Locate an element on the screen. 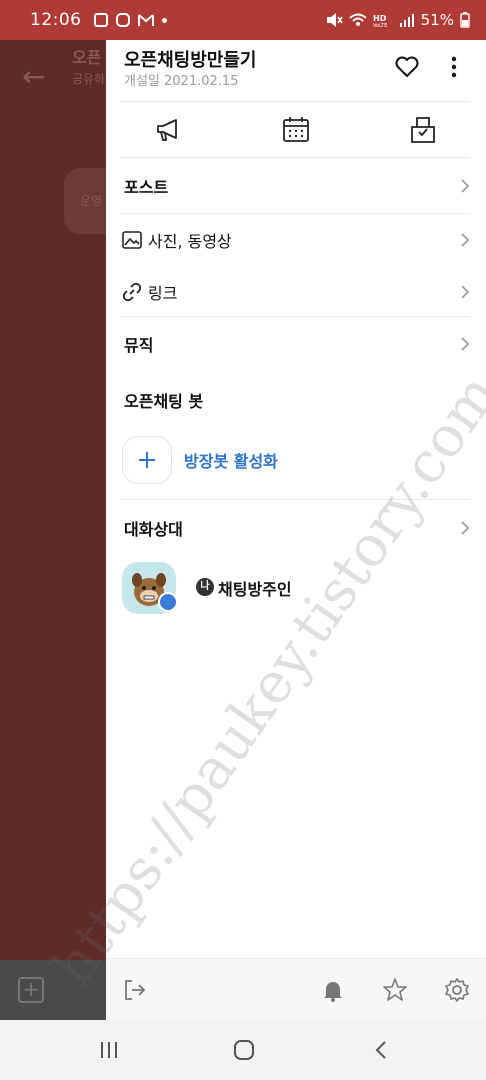 The width and height of the screenshot is (486, 1080). svg-text: HD is located at coordinates (380, 18).